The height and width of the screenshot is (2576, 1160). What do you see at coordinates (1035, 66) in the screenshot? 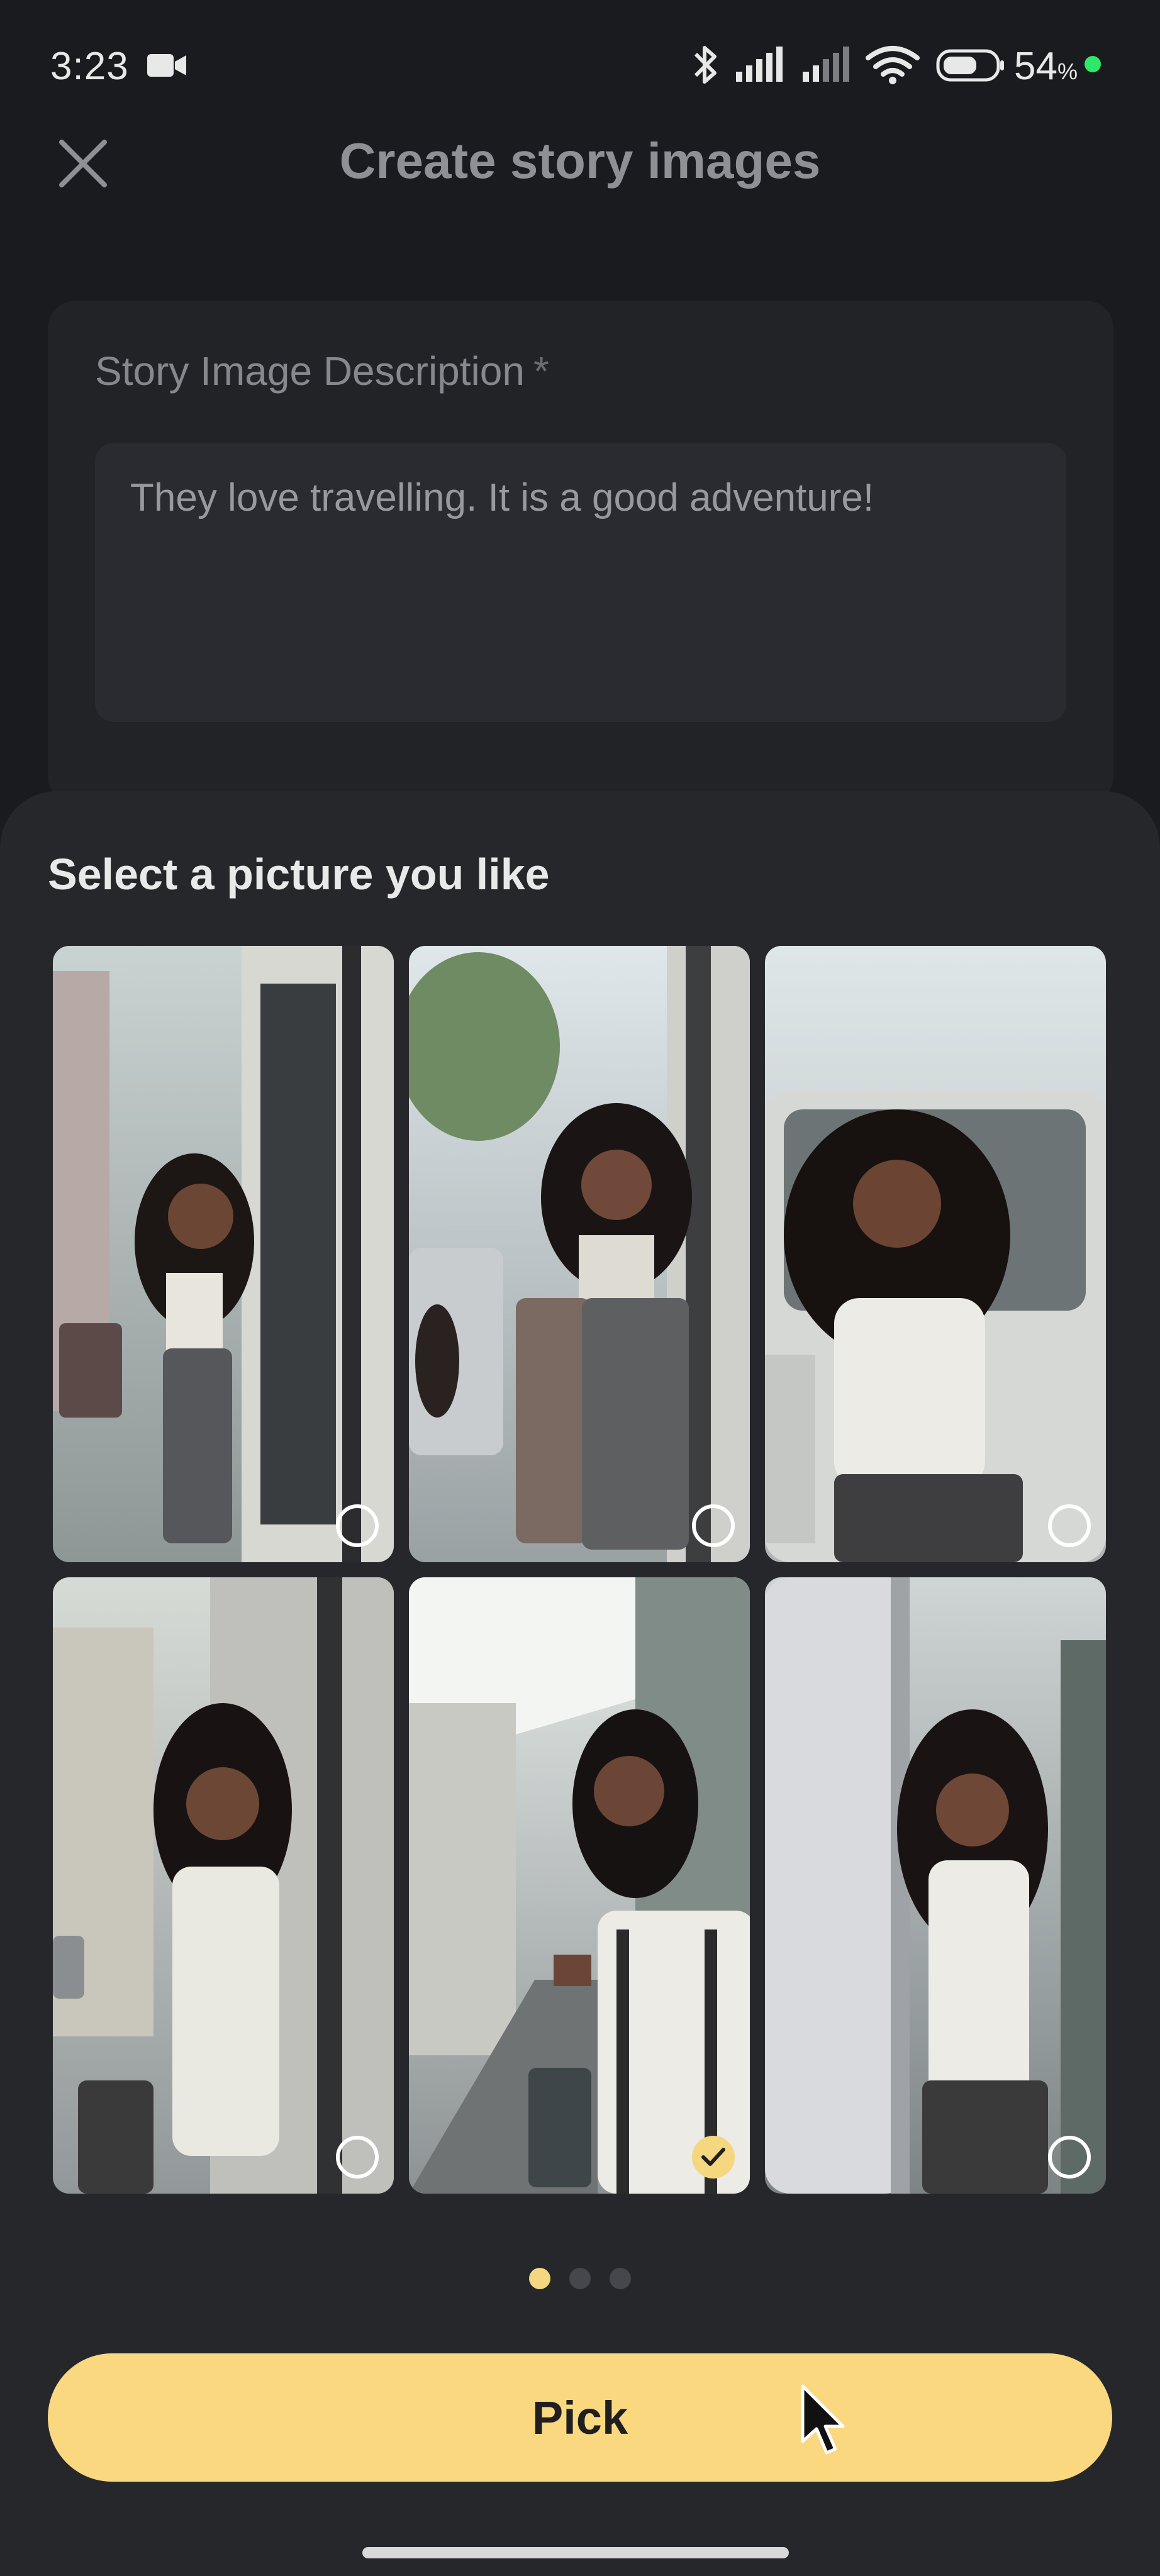
I see `battery-value: 54` at bounding box center [1035, 66].